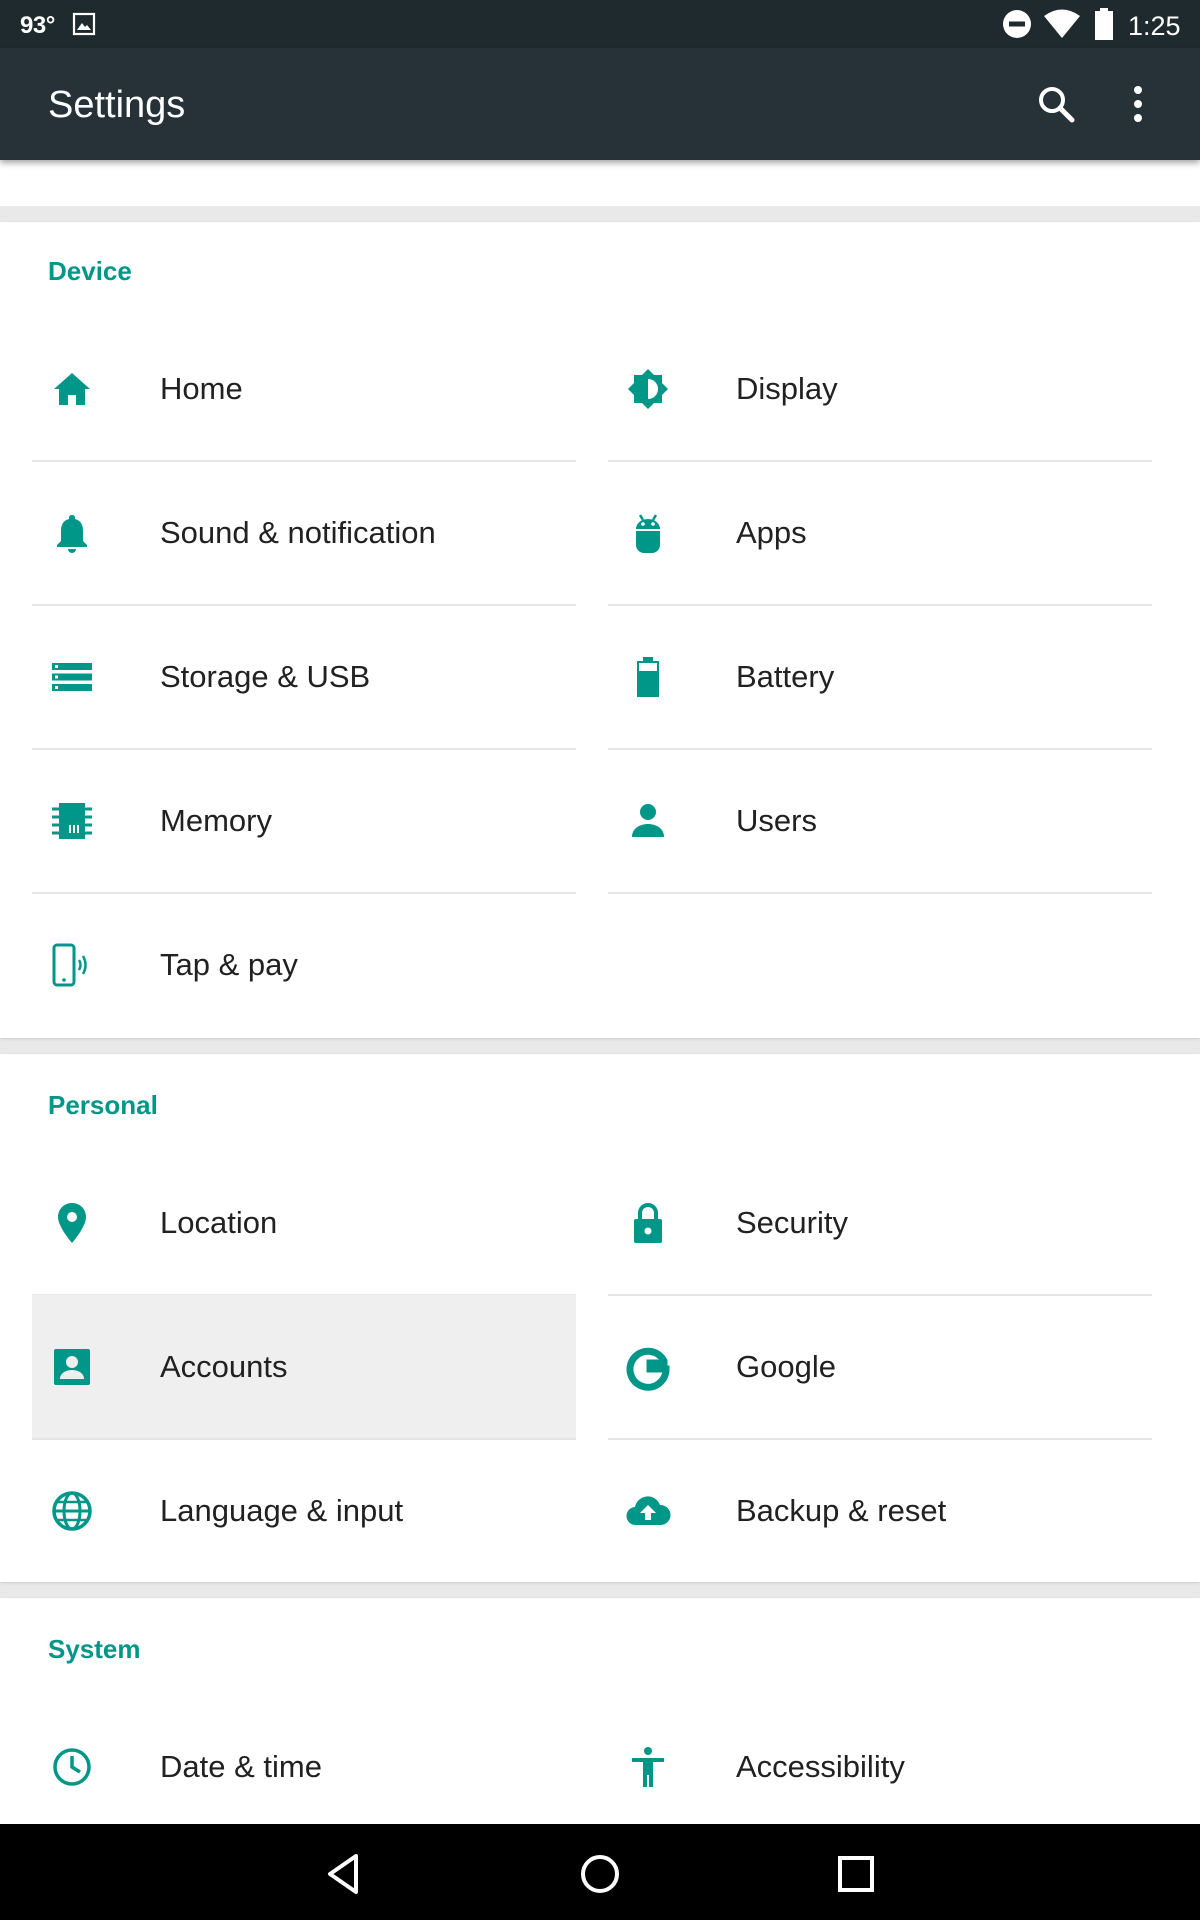  Describe the element at coordinates (72, 534) in the screenshot. I see `bell-icon` at that location.